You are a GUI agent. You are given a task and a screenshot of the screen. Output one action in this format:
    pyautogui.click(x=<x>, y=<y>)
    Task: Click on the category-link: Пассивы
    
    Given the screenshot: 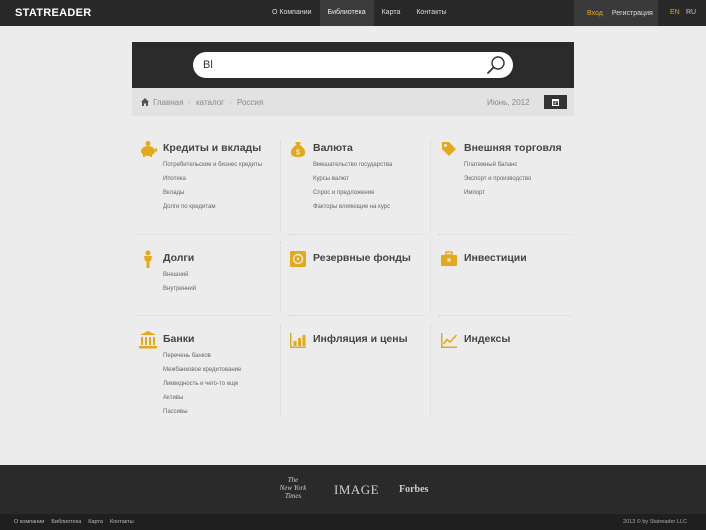 What is the action you would take?
    pyautogui.click(x=223, y=412)
    